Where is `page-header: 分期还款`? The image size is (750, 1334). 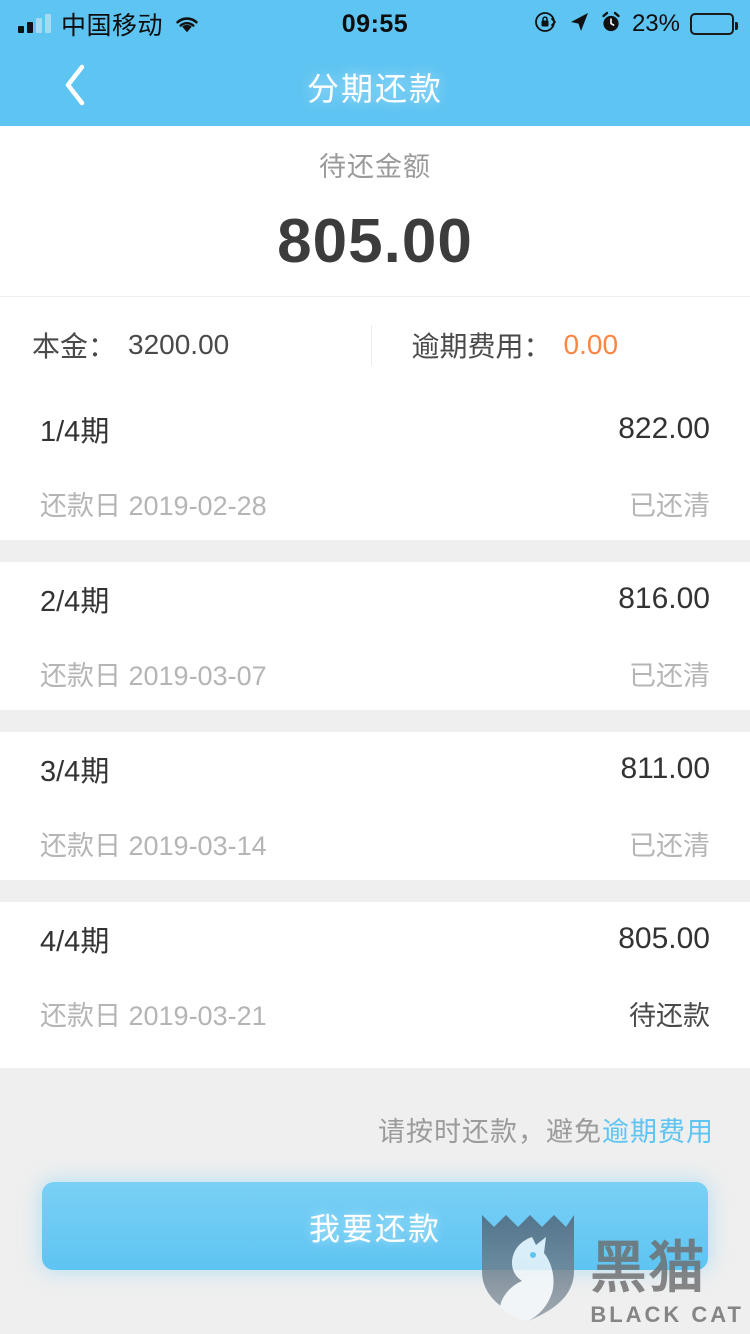
page-header: 分期还款 is located at coordinates (375, 87).